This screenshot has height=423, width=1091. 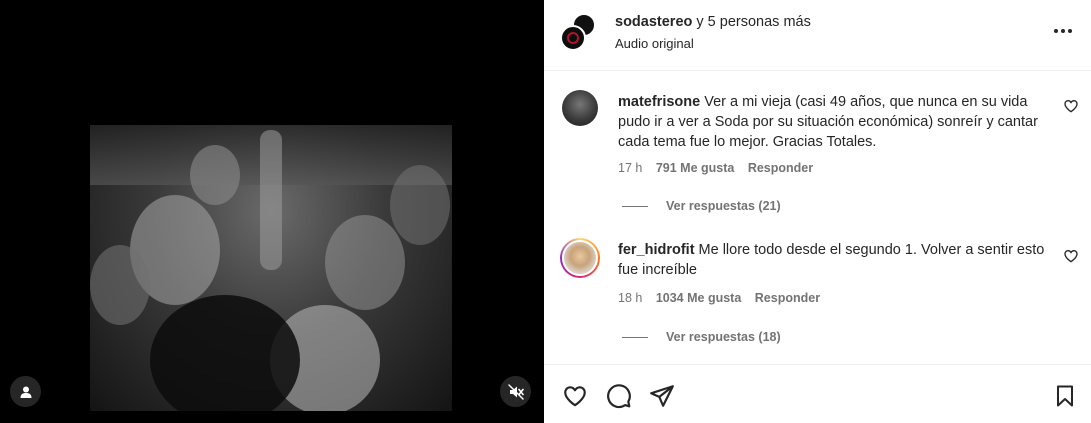 I want to click on audio-label: Audio original, so click(x=654, y=43).